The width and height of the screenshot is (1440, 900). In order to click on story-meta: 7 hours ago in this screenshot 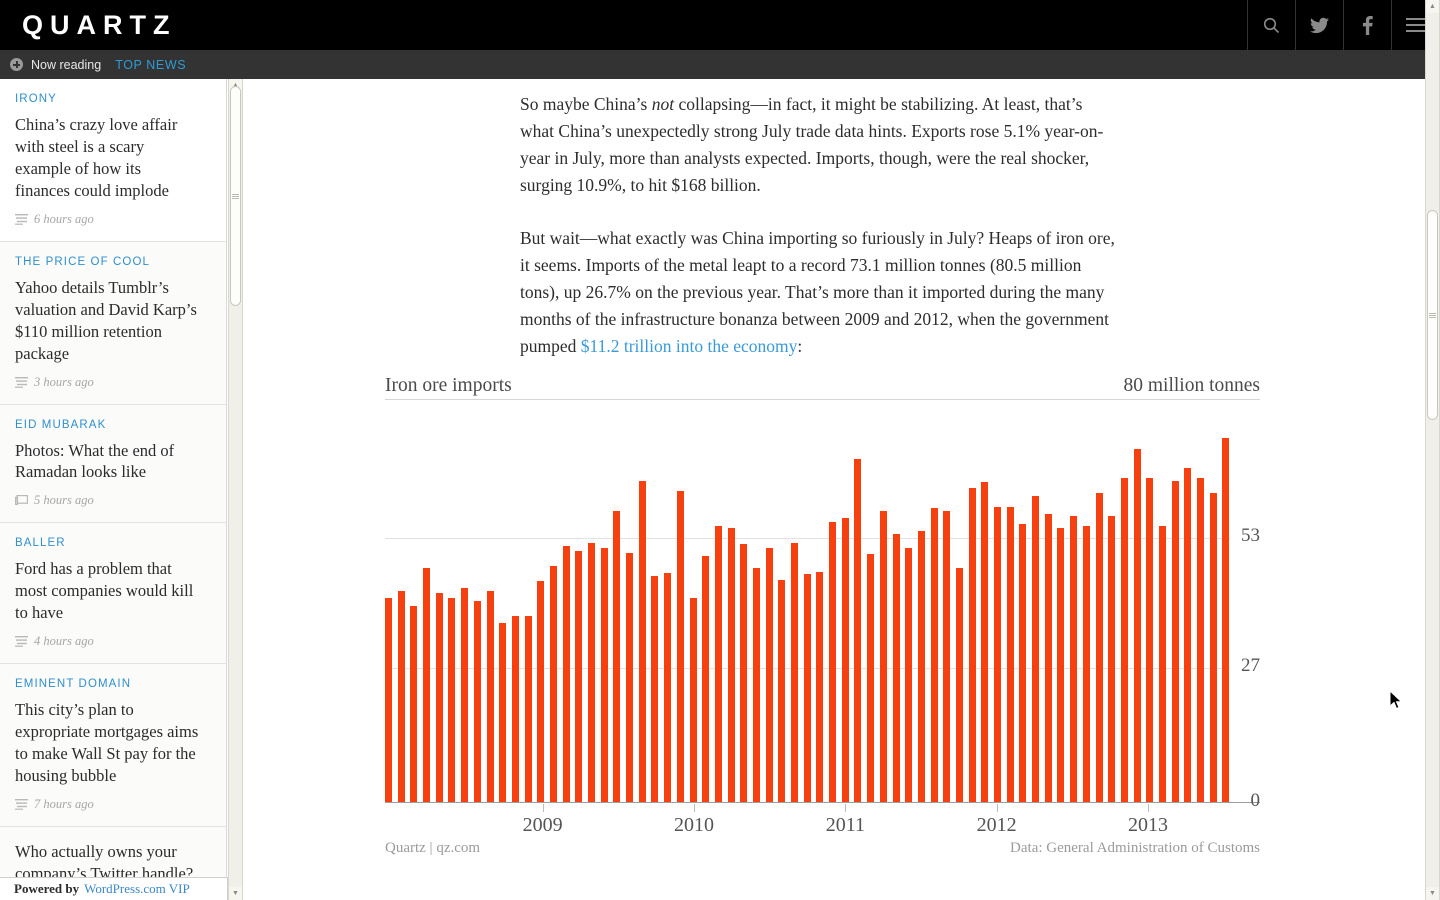, I will do `click(107, 804)`.